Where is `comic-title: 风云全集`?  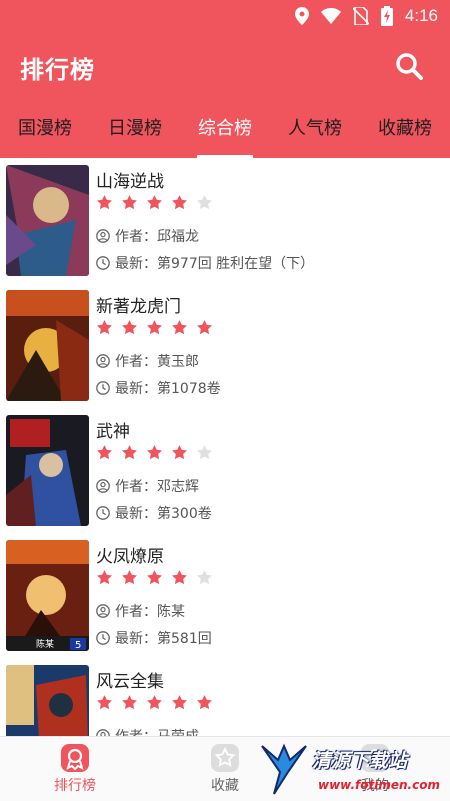
comic-title: 风云全集 is located at coordinates (130, 682).